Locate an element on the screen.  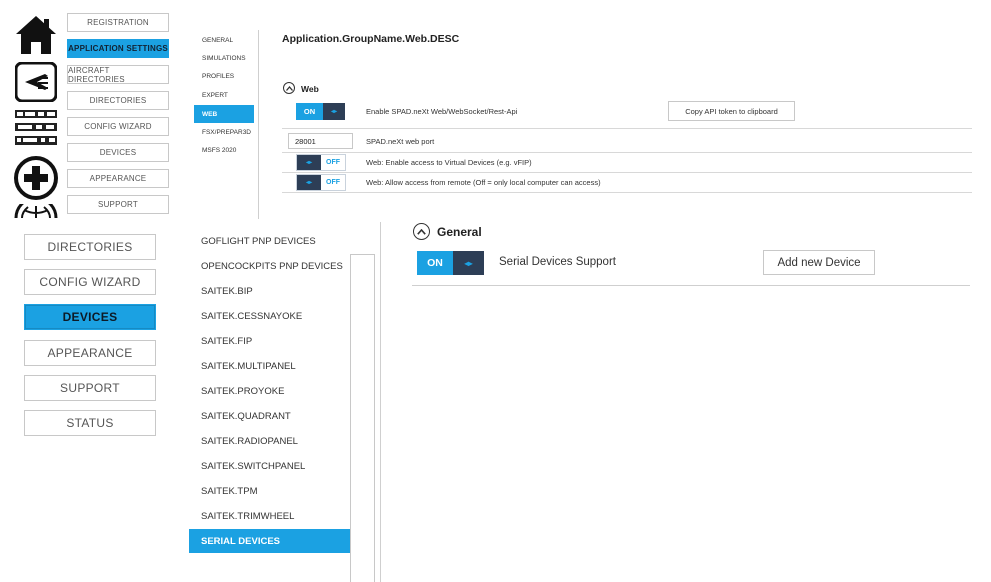
nav-status: STATUS is located at coordinates (90, 423).